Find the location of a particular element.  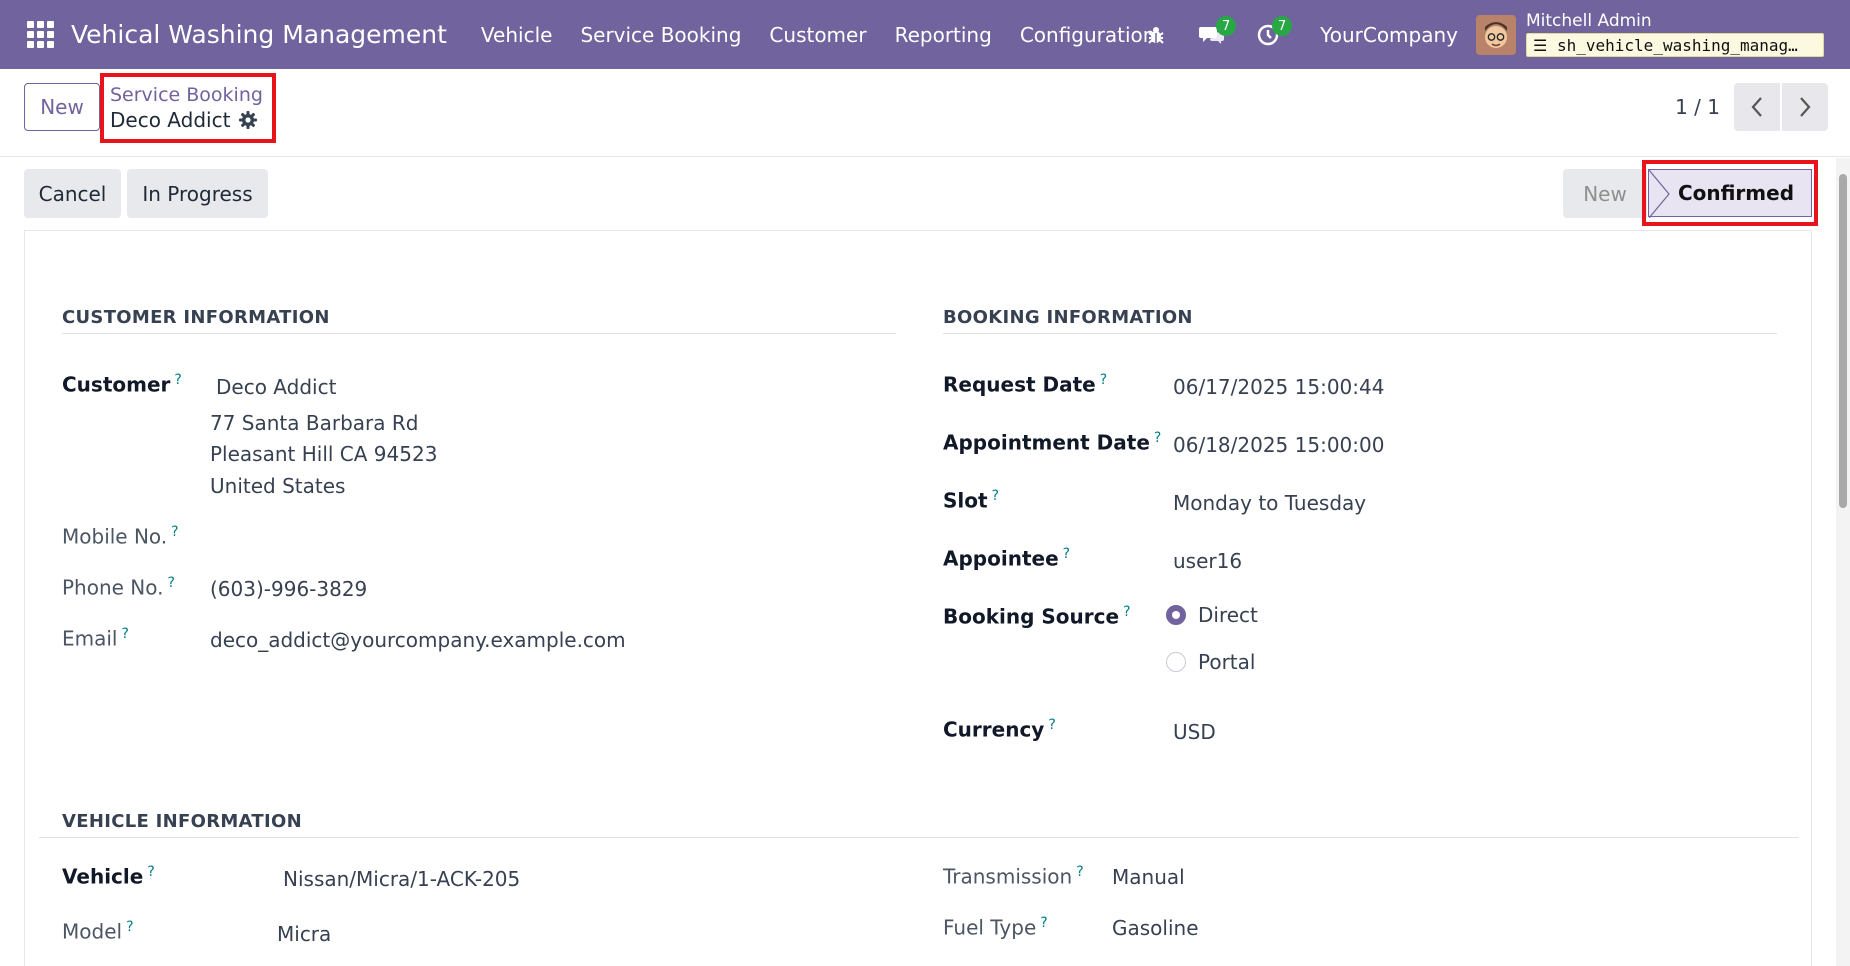

customer-address-line1: 77 Santa Barbara Rd is located at coordinates (314, 423).